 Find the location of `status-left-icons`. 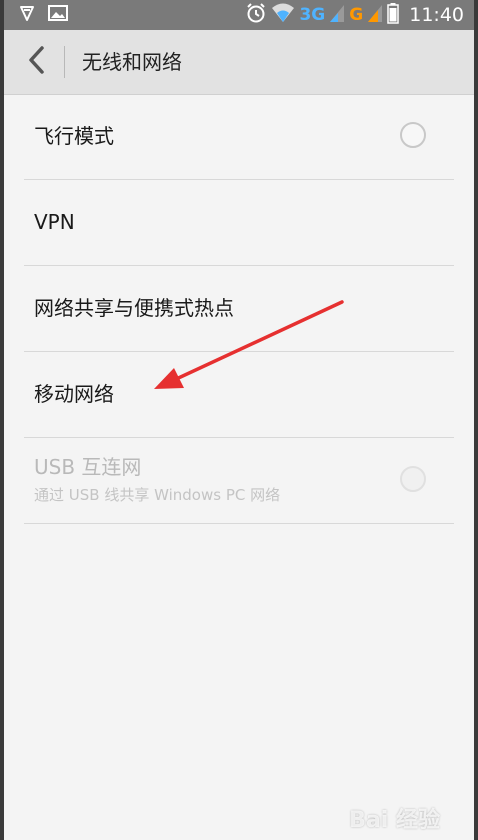

status-left-icons is located at coordinates (43, 15).